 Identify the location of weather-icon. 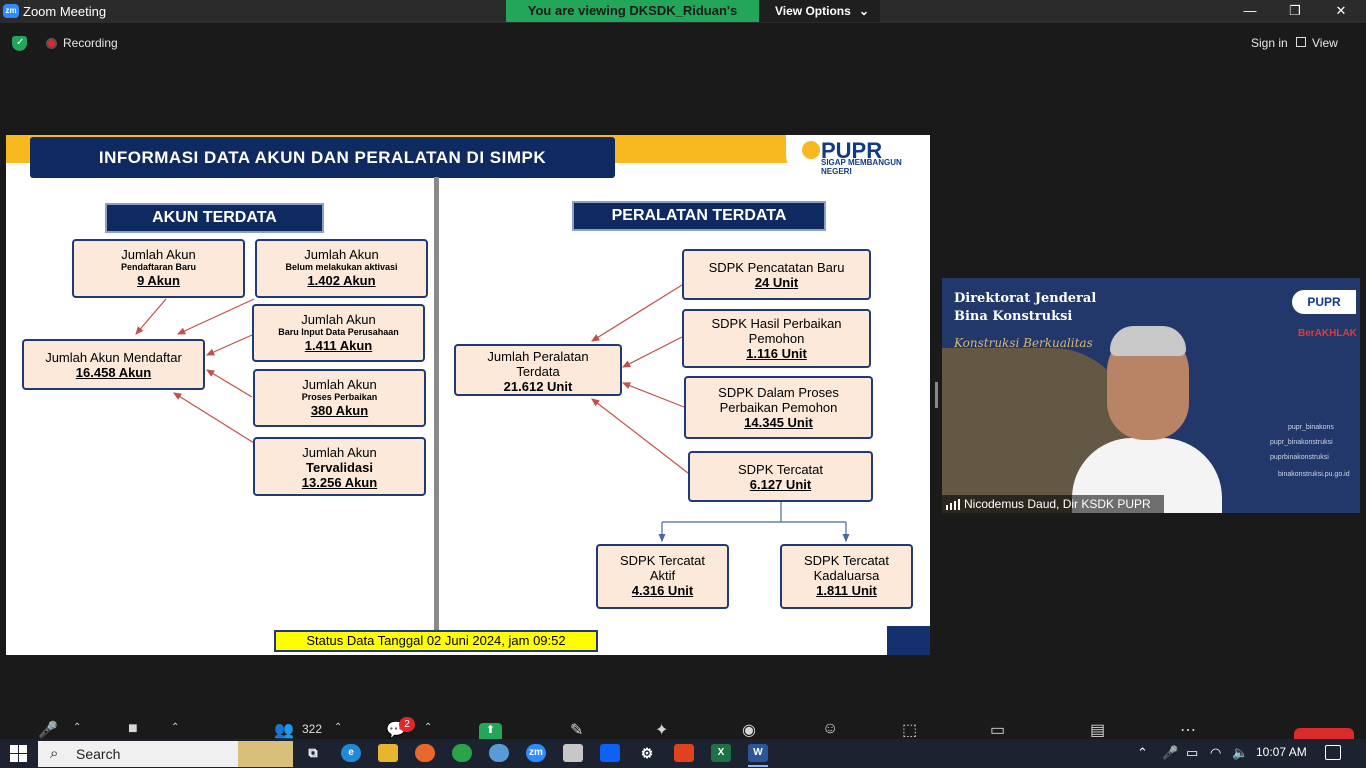
(573, 753).